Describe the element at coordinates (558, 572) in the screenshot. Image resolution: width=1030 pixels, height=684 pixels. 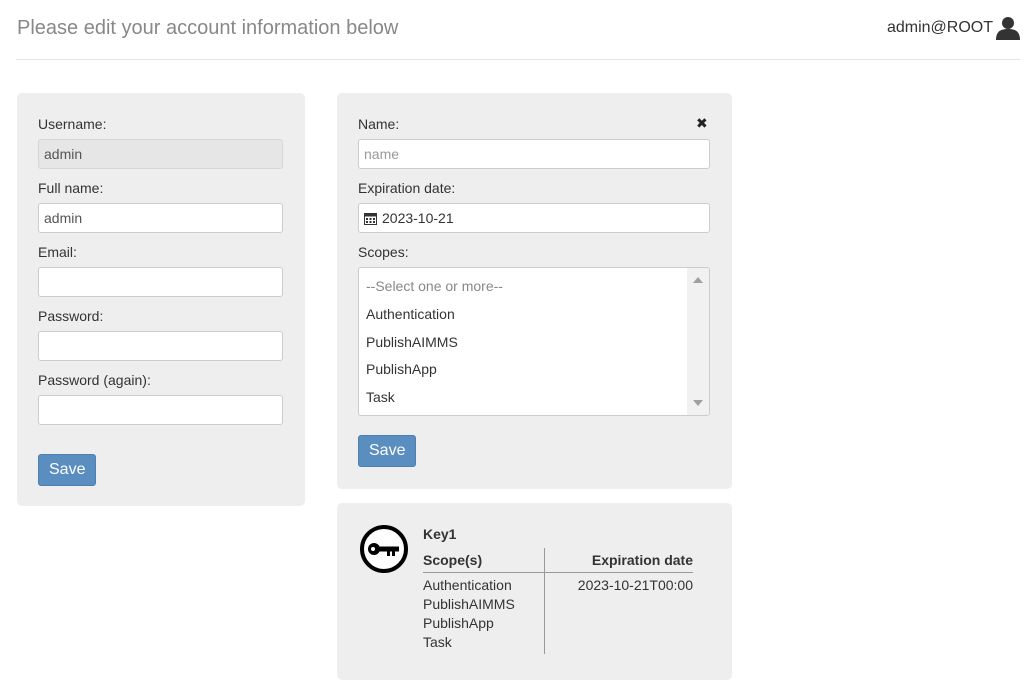
I see `table-header-divider` at that location.